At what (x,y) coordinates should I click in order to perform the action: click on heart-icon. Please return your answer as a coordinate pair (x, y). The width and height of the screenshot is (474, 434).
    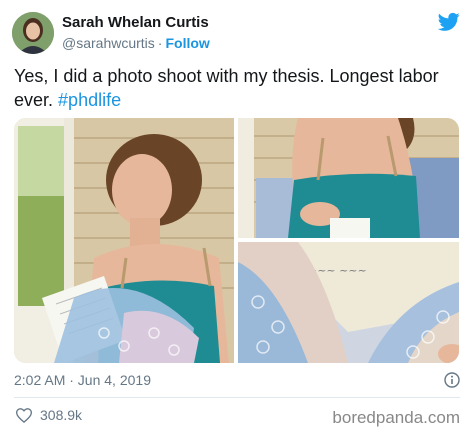
    Looking at the image, I should click on (24, 415).